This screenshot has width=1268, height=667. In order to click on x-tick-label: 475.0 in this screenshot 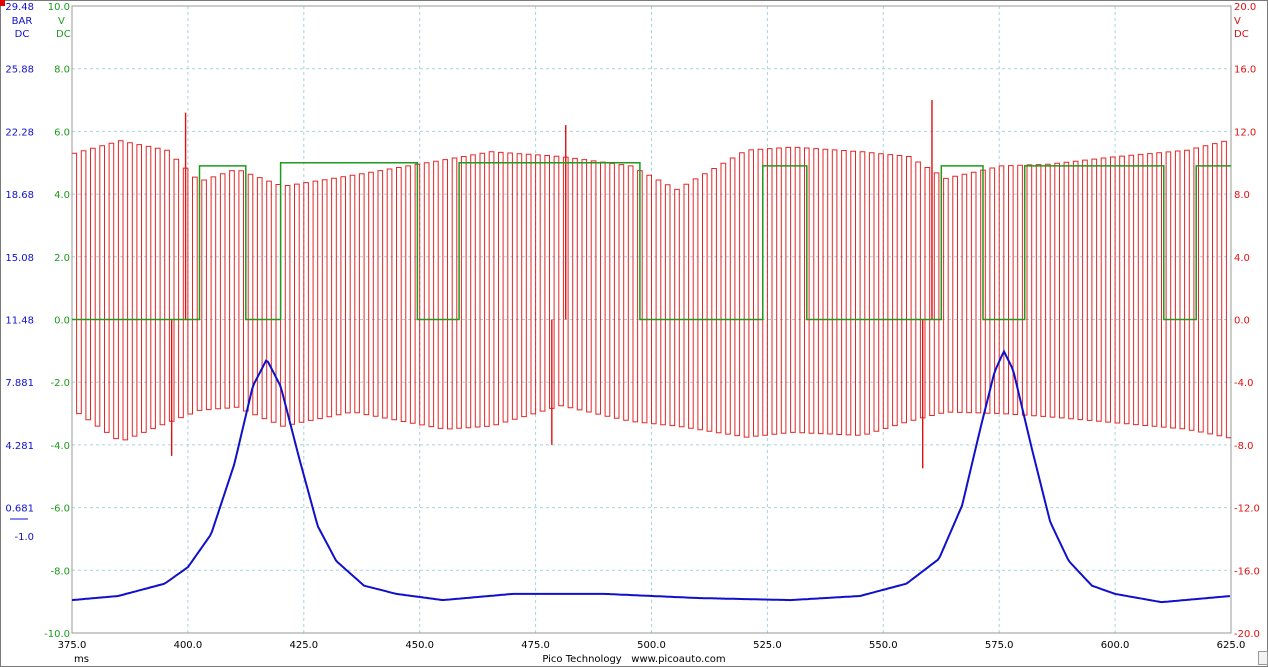, I will do `click(535, 645)`.